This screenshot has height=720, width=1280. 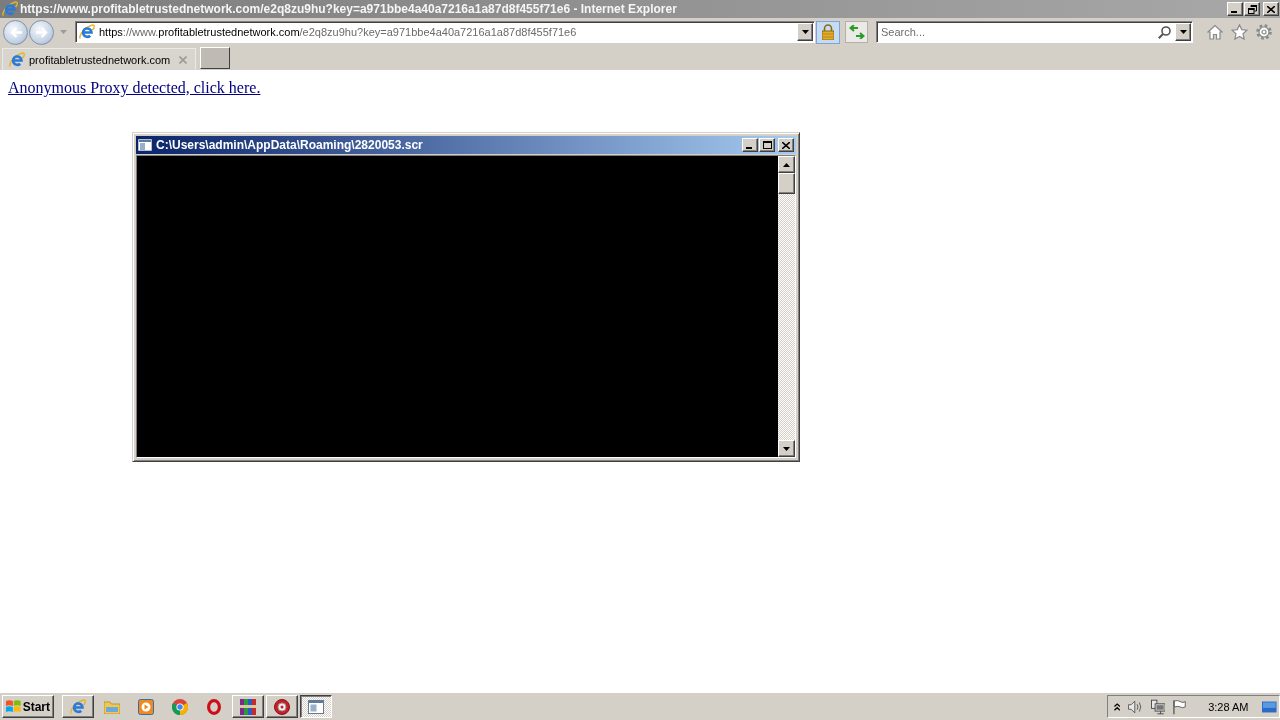 I want to click on scroll-down-button, so click(x=786, y=448).